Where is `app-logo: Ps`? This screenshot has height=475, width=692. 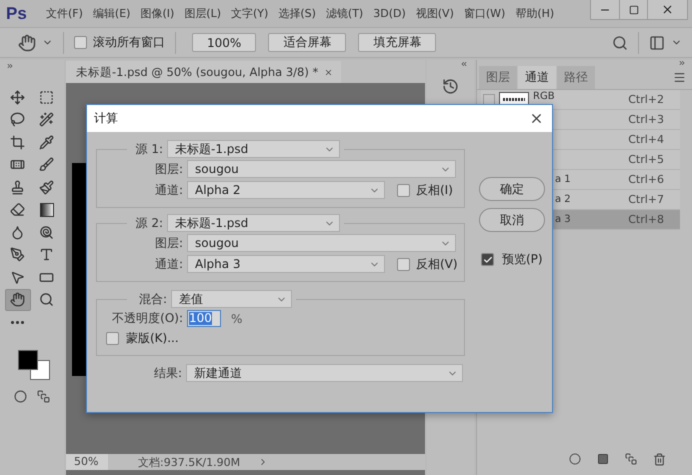 app-logo: Ps is located at coordinates (17, 14).